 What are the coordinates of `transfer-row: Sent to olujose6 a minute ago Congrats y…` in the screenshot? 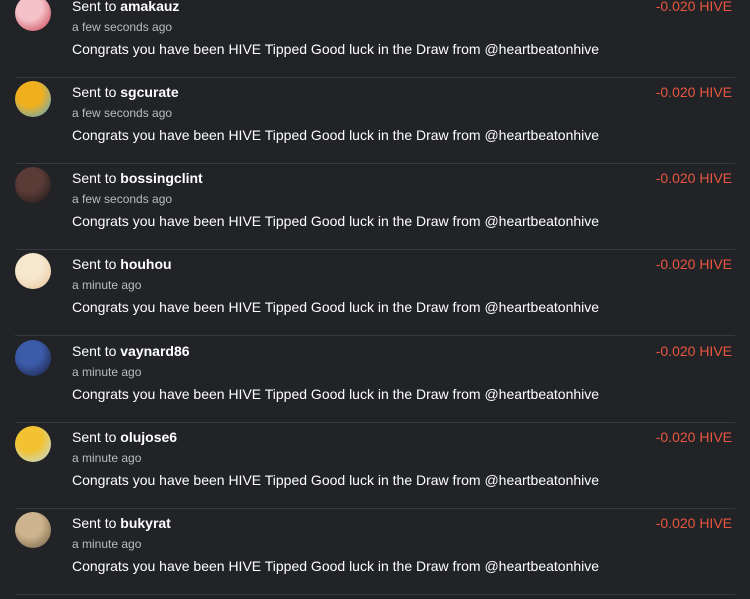 It's located at (375, 466).